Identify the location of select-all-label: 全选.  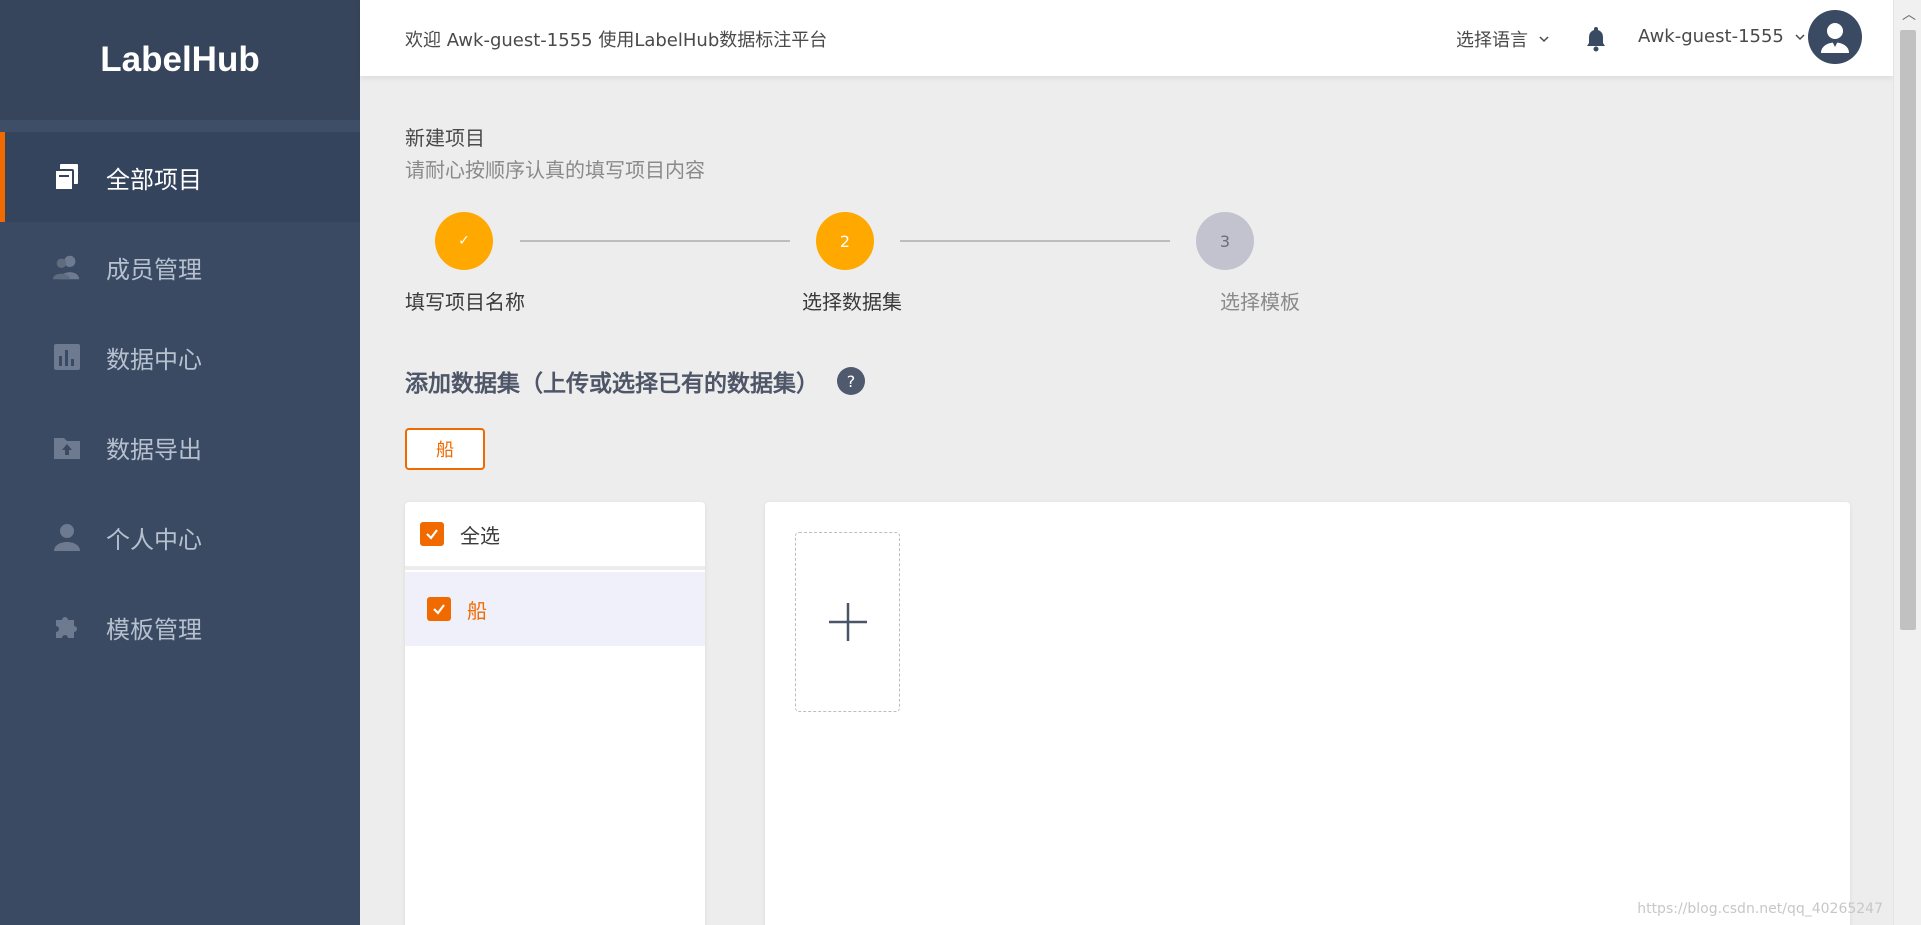
(480, 535).